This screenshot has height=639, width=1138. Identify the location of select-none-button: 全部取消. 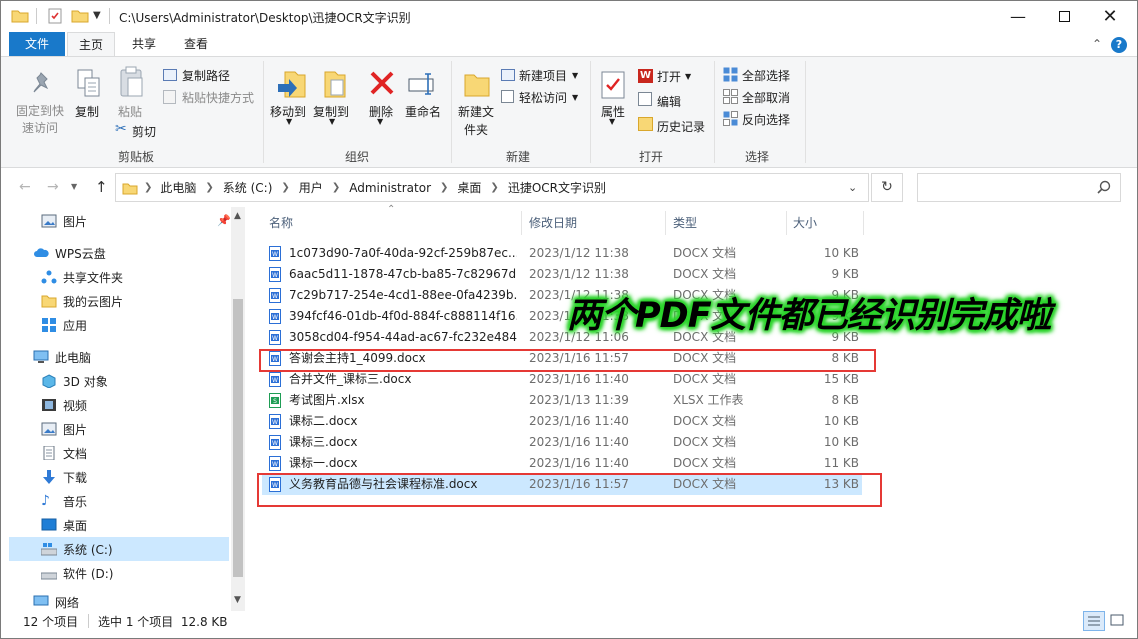
(766, 97).